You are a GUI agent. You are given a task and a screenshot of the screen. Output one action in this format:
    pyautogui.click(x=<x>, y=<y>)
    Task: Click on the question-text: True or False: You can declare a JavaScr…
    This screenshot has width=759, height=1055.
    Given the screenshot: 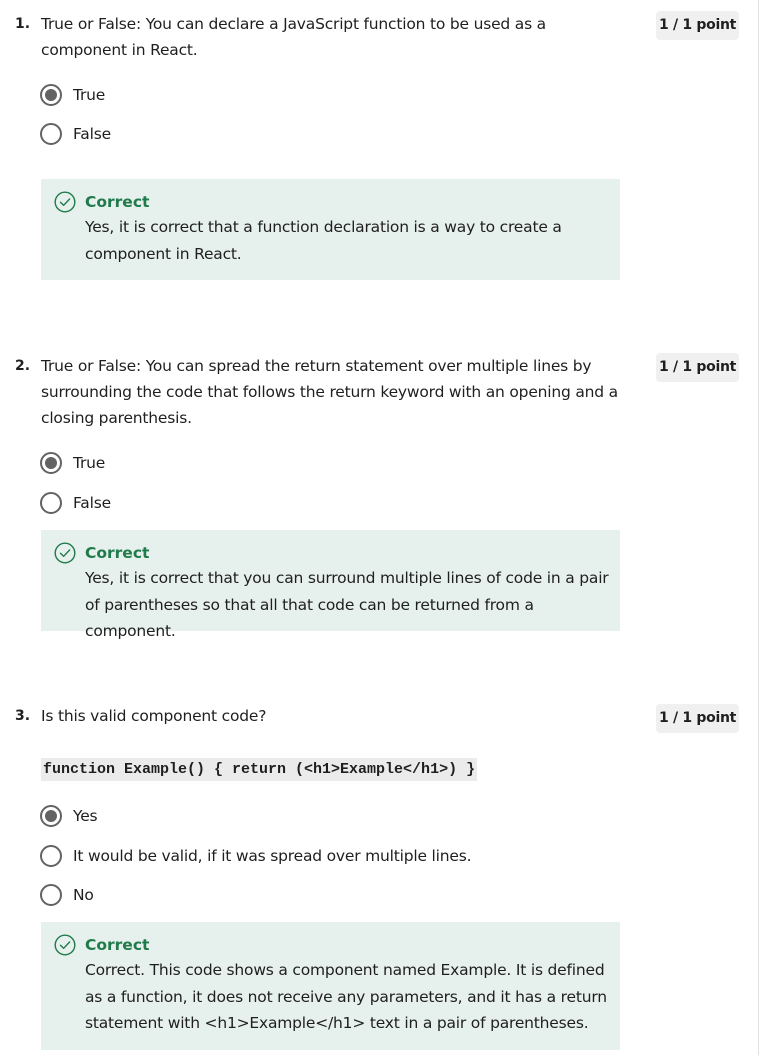 What is the action you would take?
    pyautogui.click(x=293, y=37)
    